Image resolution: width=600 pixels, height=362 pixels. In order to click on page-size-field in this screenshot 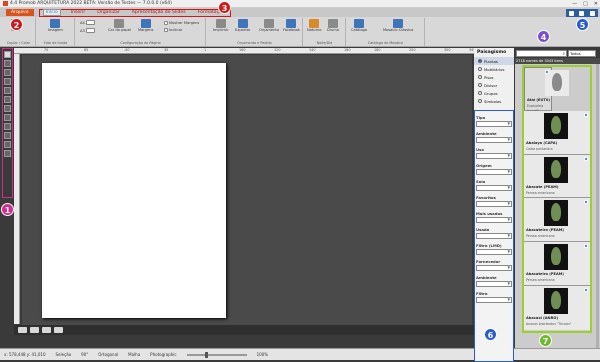, I will do `click(90, 22)`.